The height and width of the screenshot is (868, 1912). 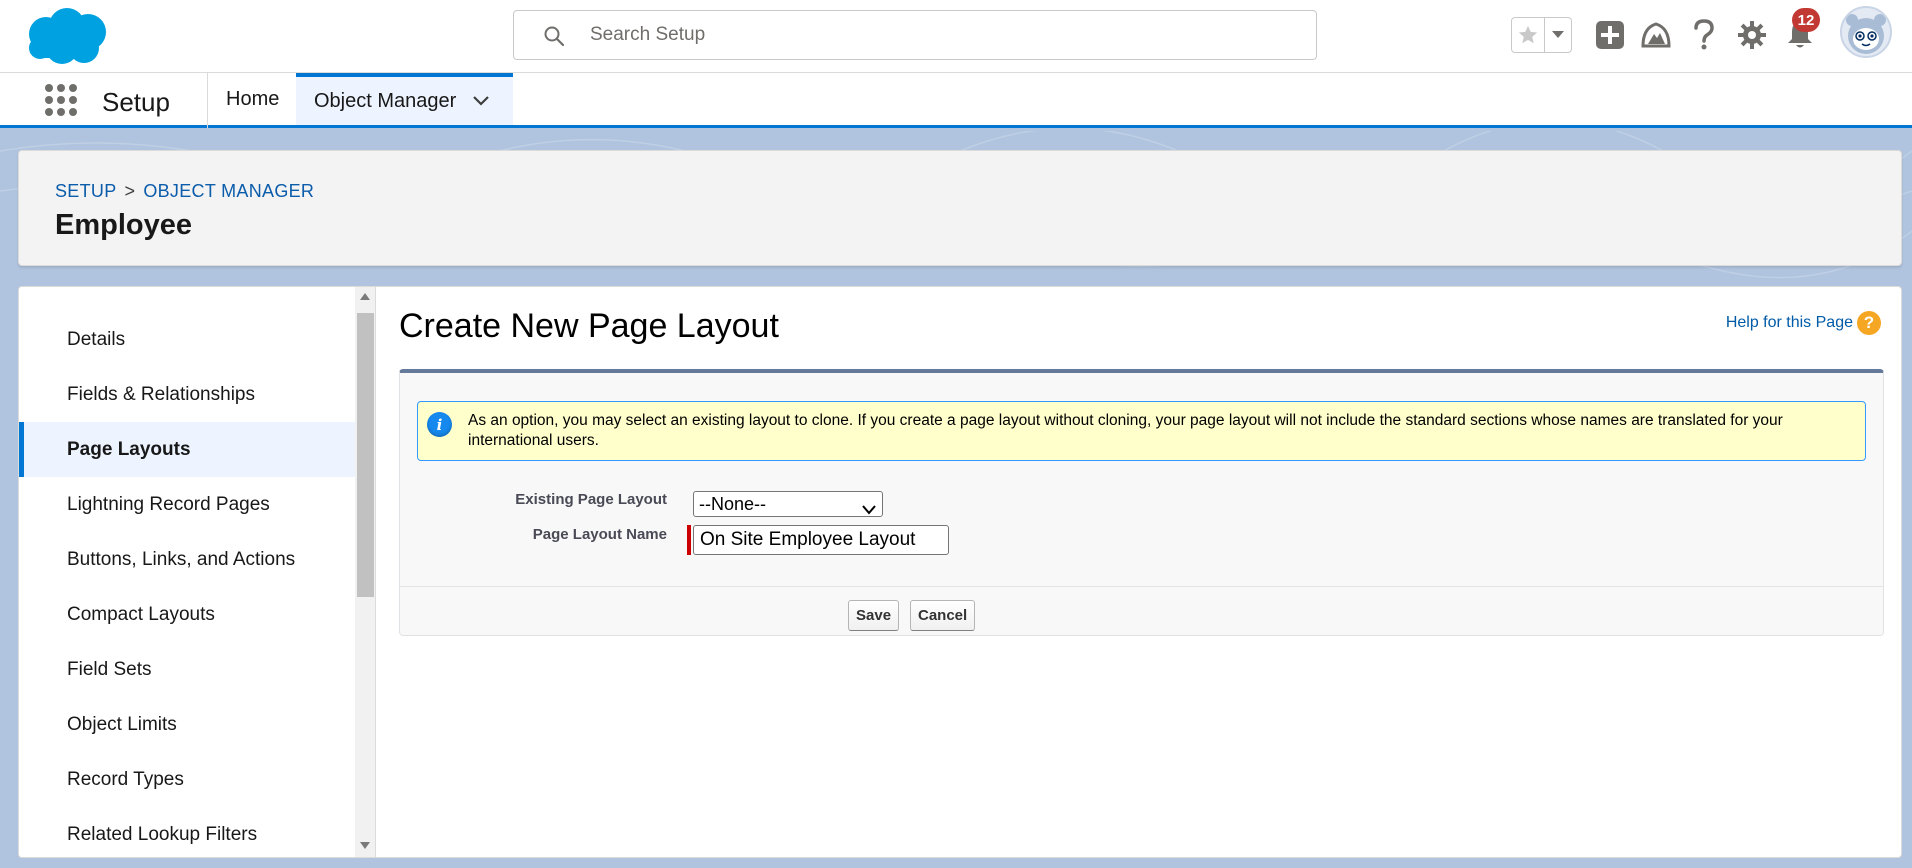 I want to click on button-row-divider, so click(x=1141, y=586).